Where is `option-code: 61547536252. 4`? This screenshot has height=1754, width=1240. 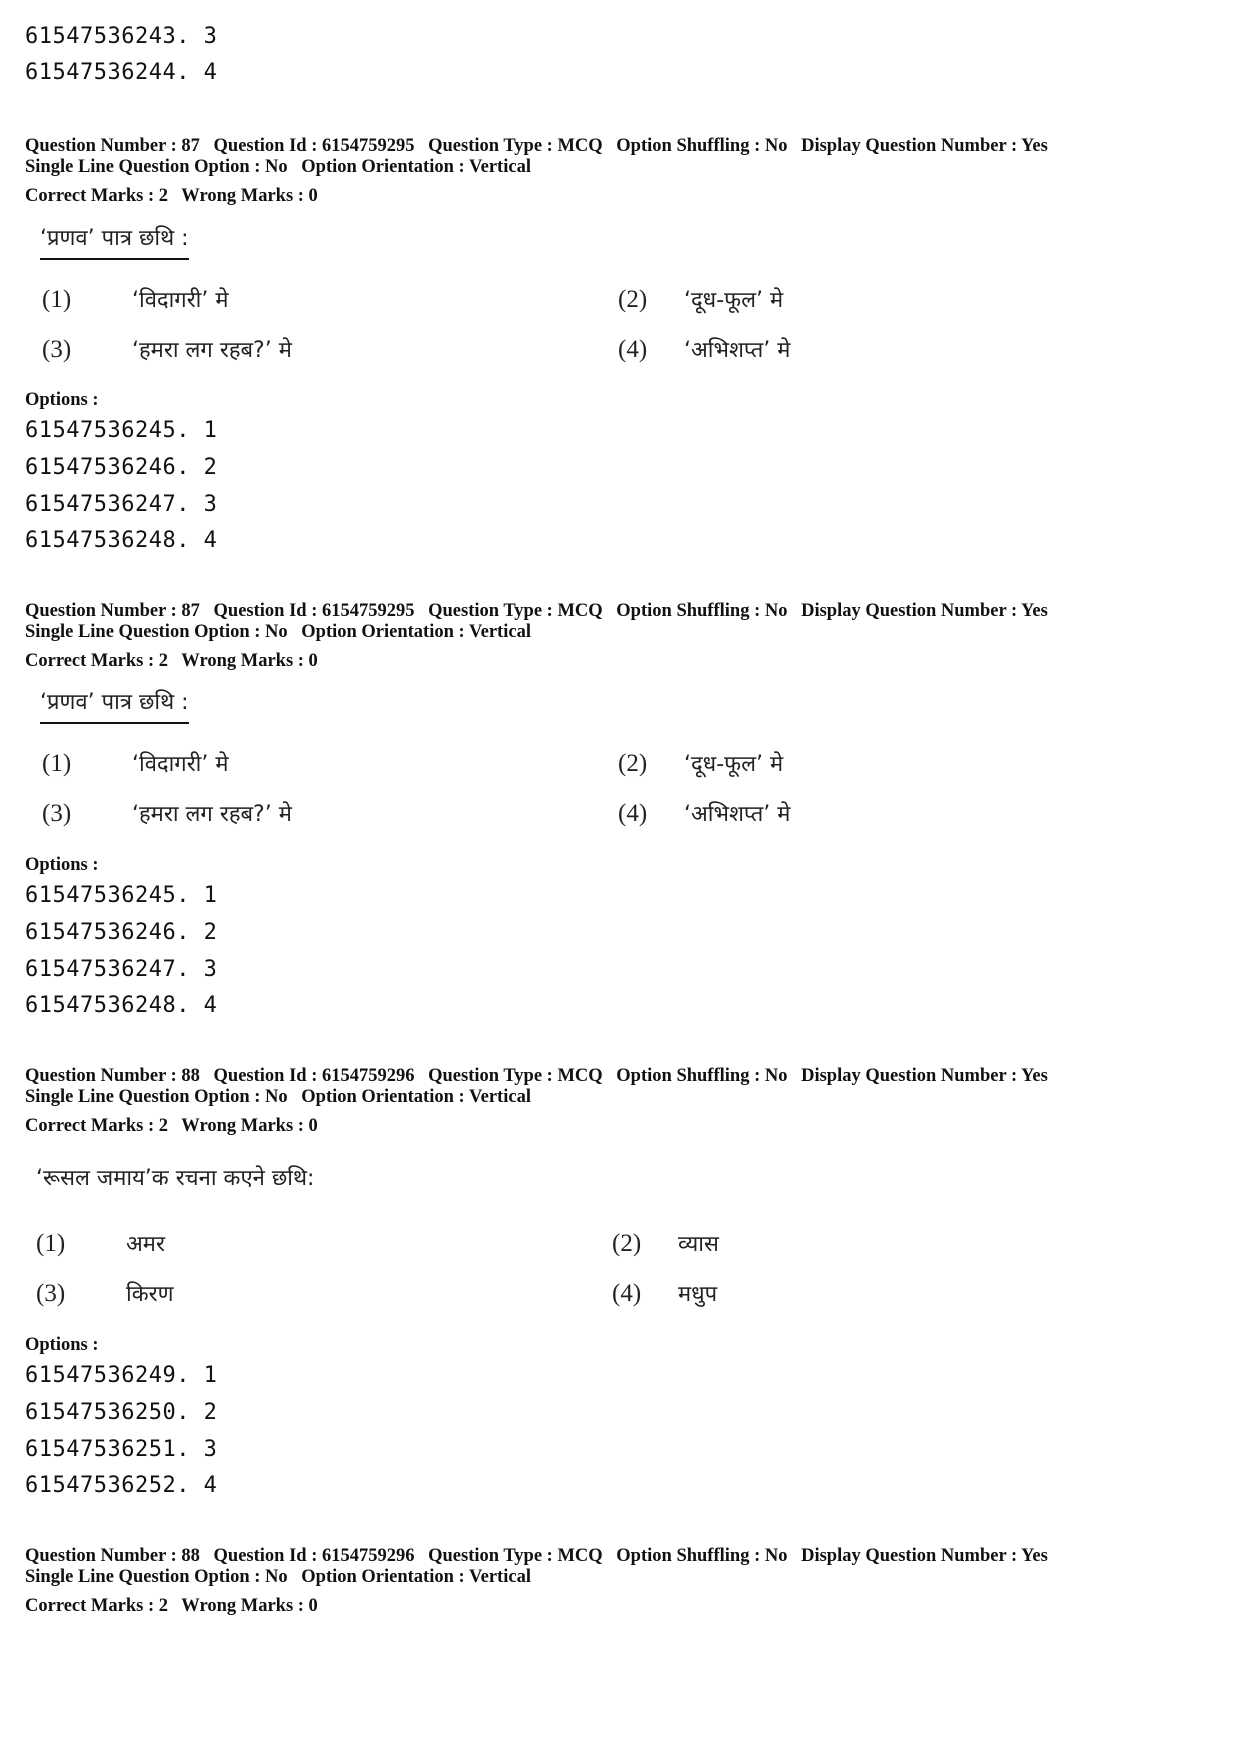 option-code: 61547536252. 4 is located at coordinates (121, 1485).